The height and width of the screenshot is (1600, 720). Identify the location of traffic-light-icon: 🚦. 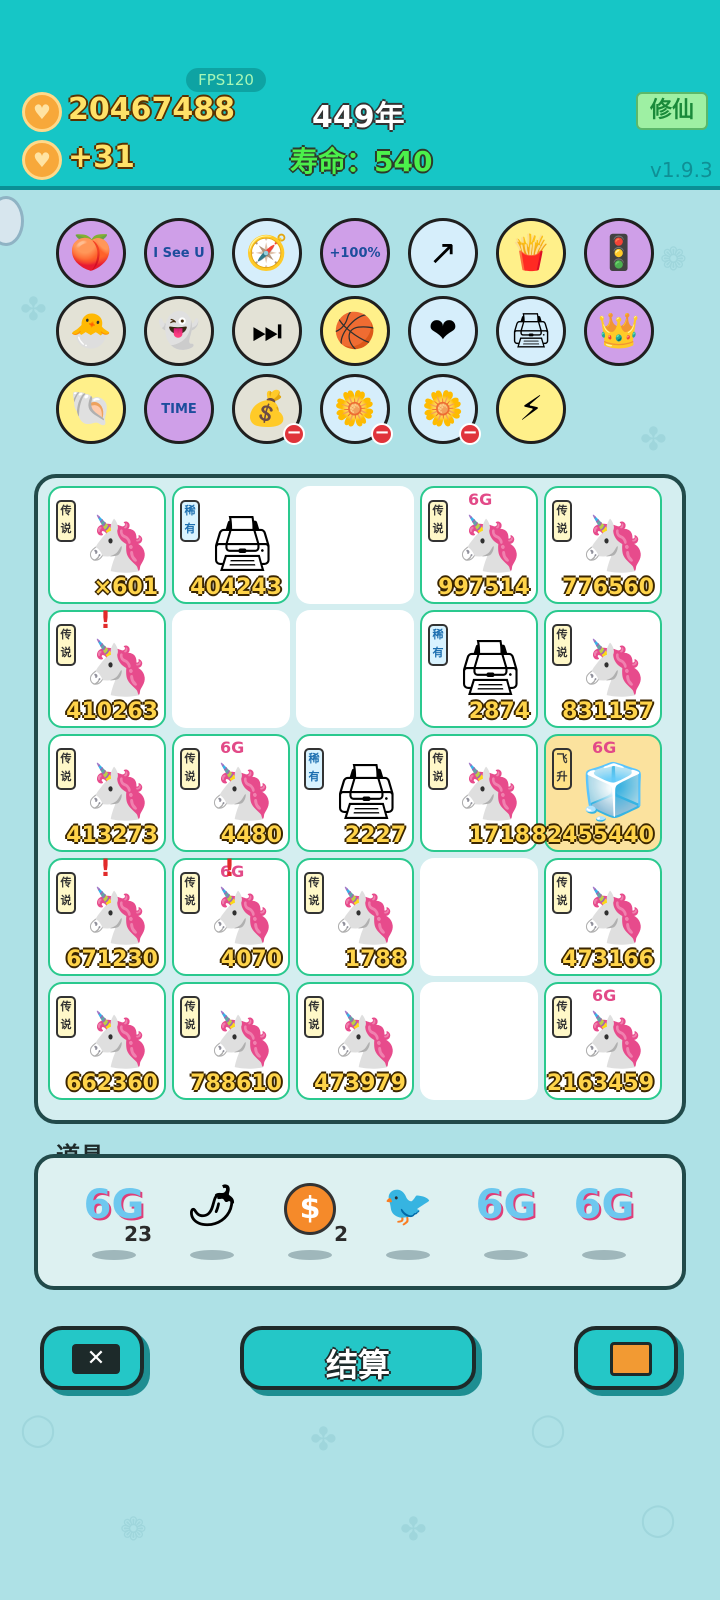
(619, 253).